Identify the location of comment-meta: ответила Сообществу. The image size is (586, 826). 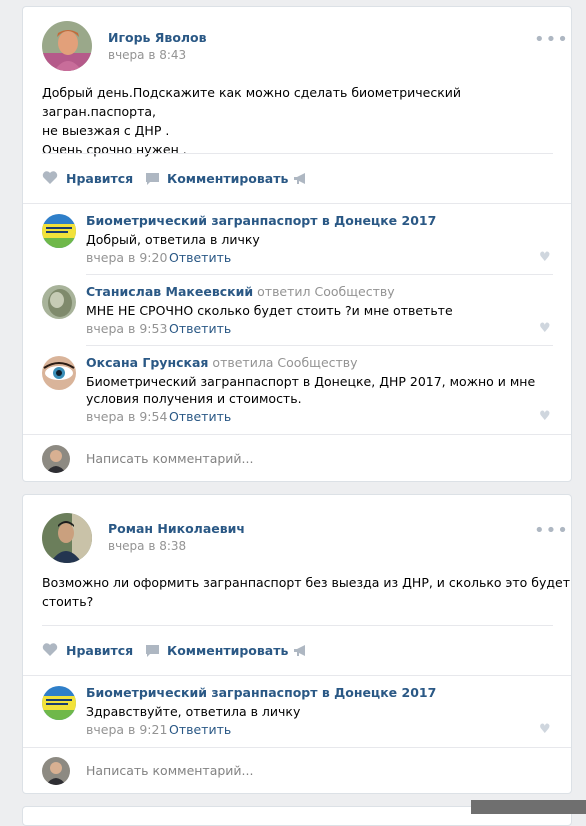
(285, 362).